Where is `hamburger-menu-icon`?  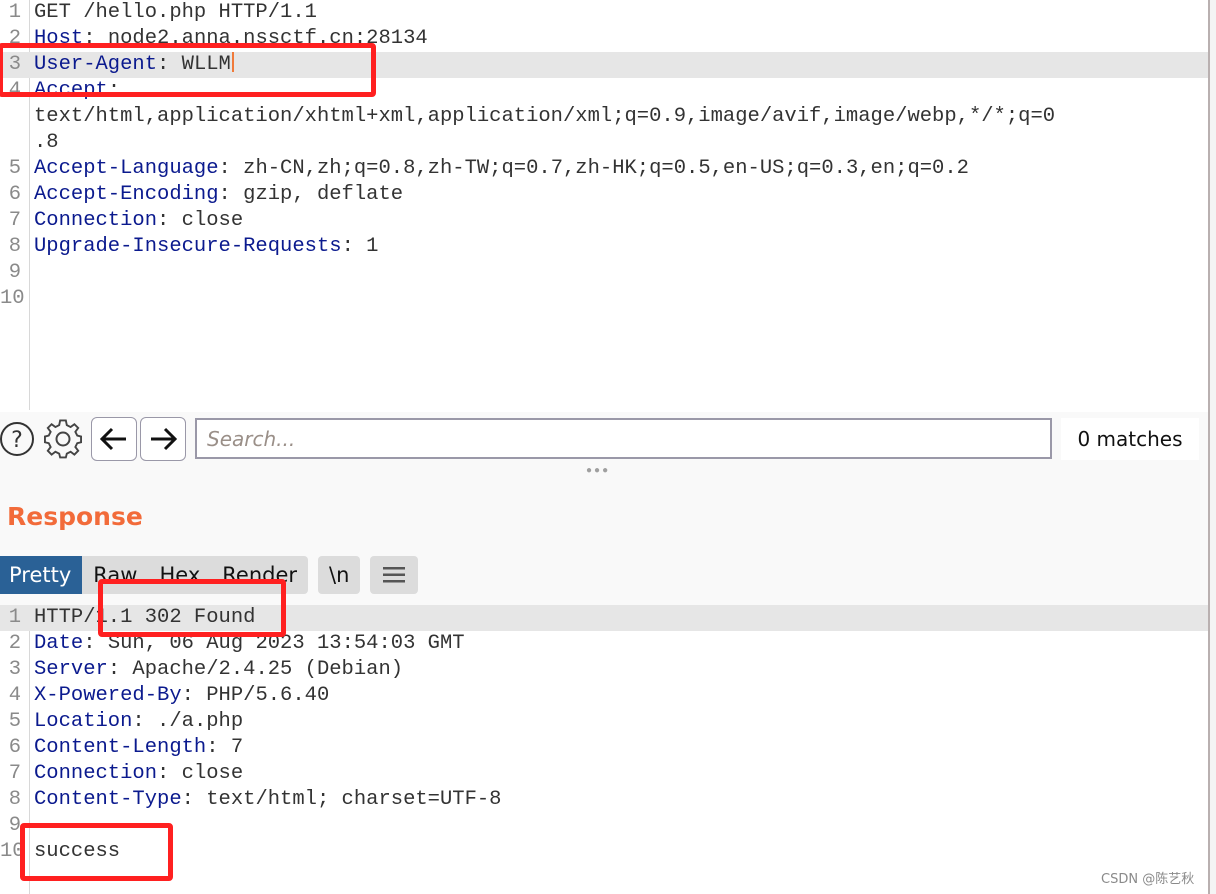 hamburger-menu-icon is located at coordinates (394, 575).